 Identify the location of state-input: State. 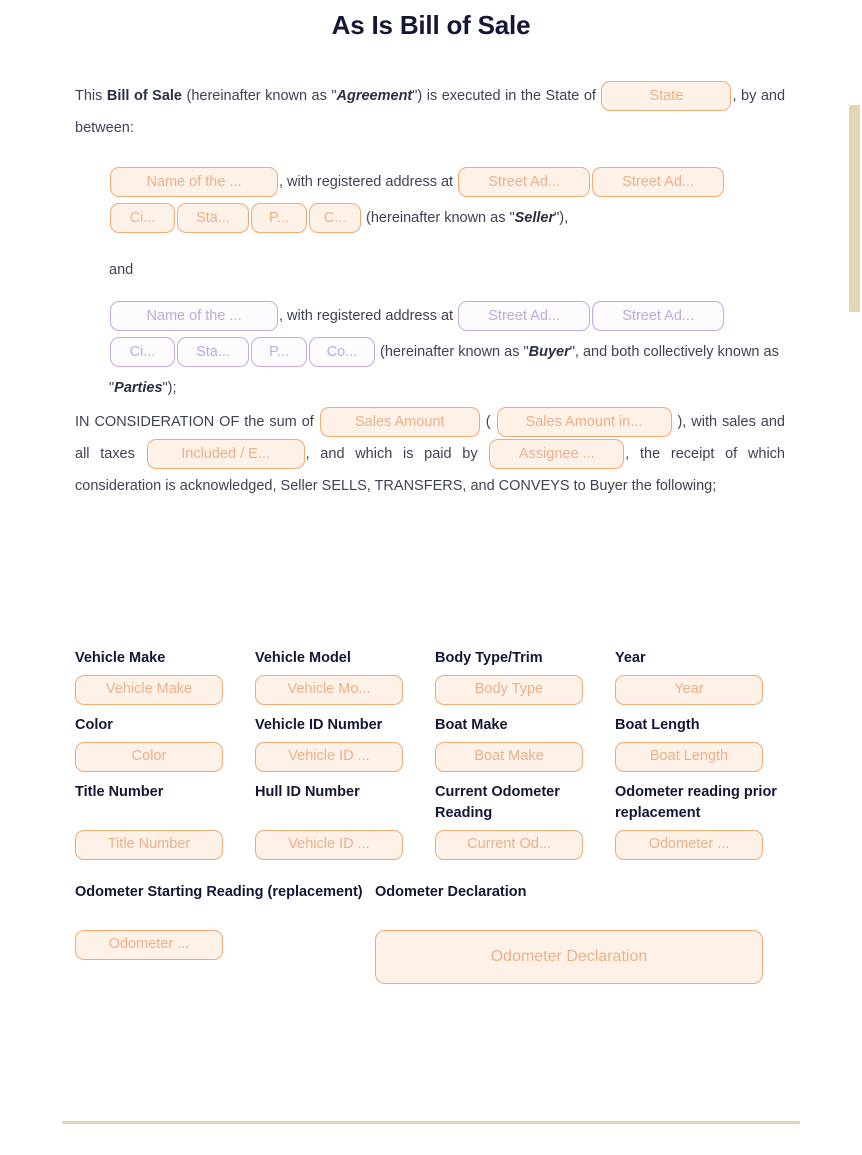
(666, 96).